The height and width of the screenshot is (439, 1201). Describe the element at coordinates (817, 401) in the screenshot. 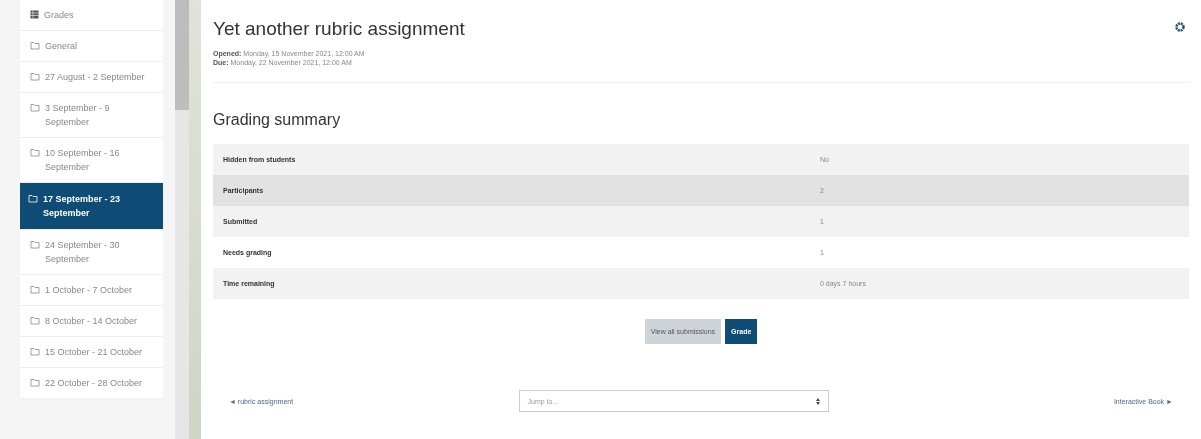

I see `sort-caret-icon` at that location.